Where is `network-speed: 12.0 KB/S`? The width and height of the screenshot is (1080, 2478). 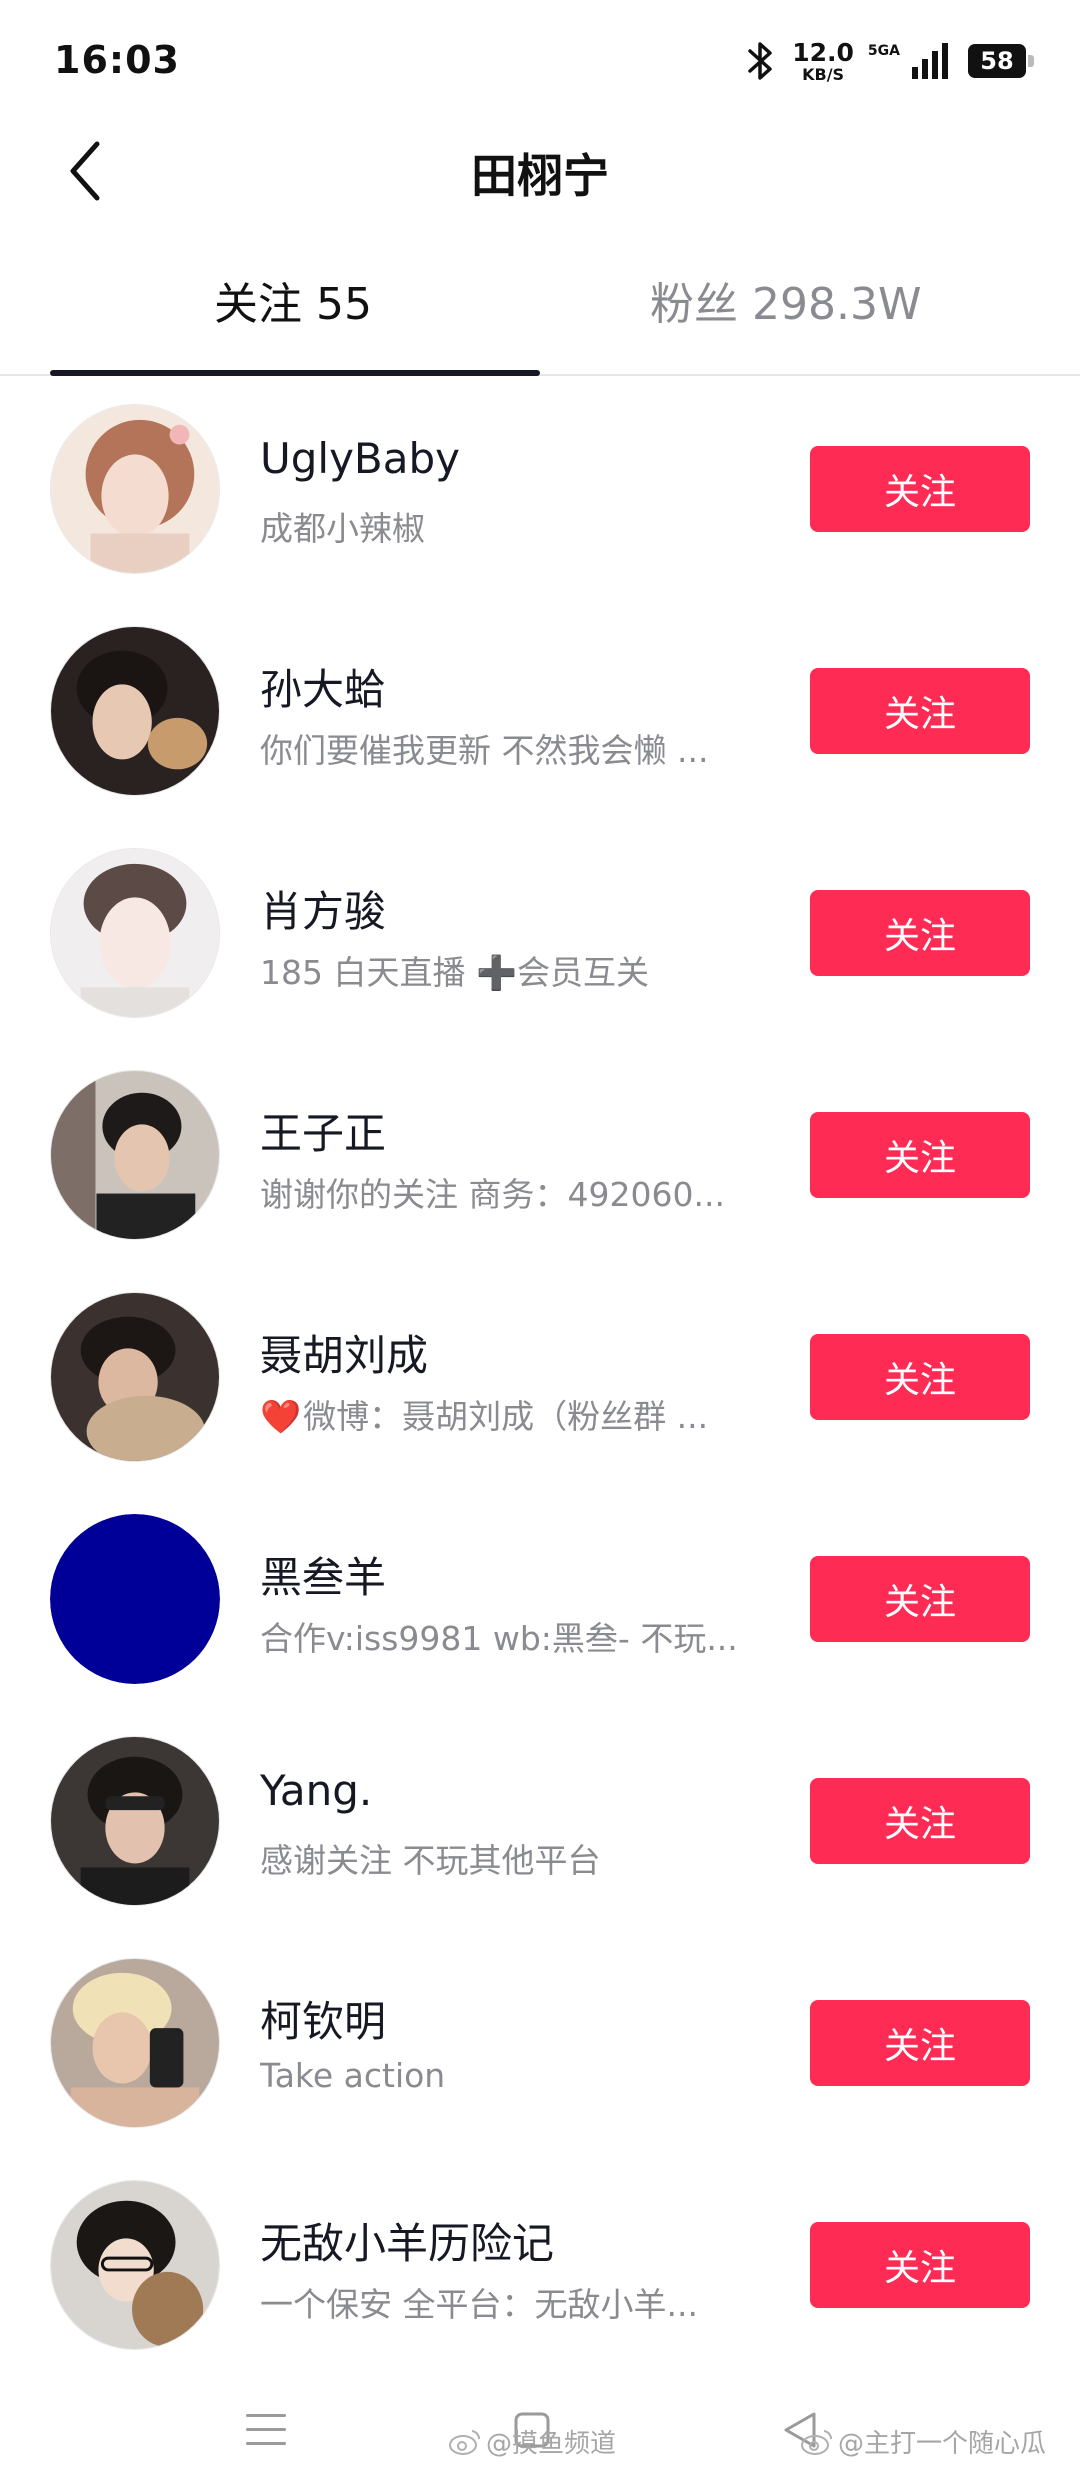 network-speed: 12.0 KB/S is located at coordinates (823, 61).